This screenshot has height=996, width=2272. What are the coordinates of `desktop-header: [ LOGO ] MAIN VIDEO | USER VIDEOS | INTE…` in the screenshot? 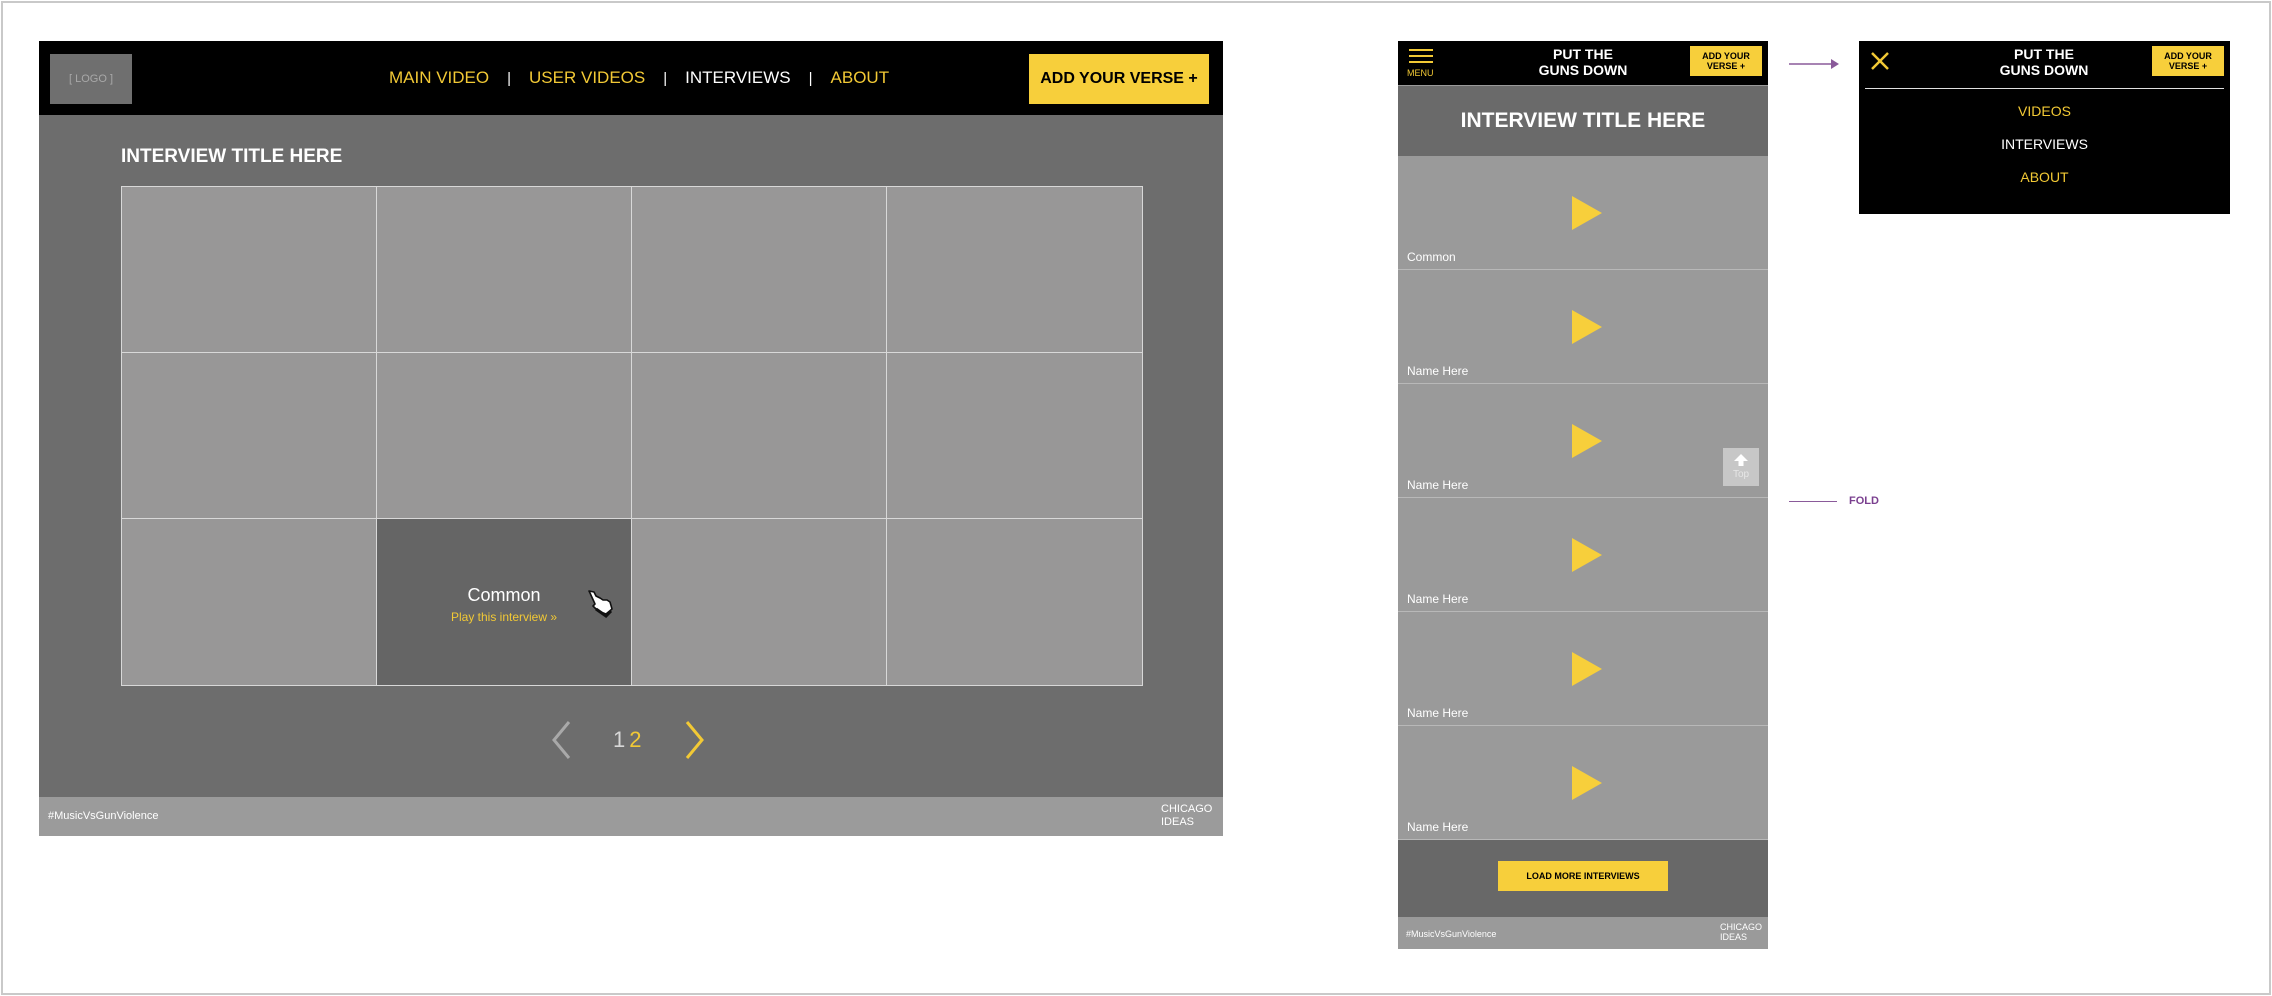 It's located at (631, 78).